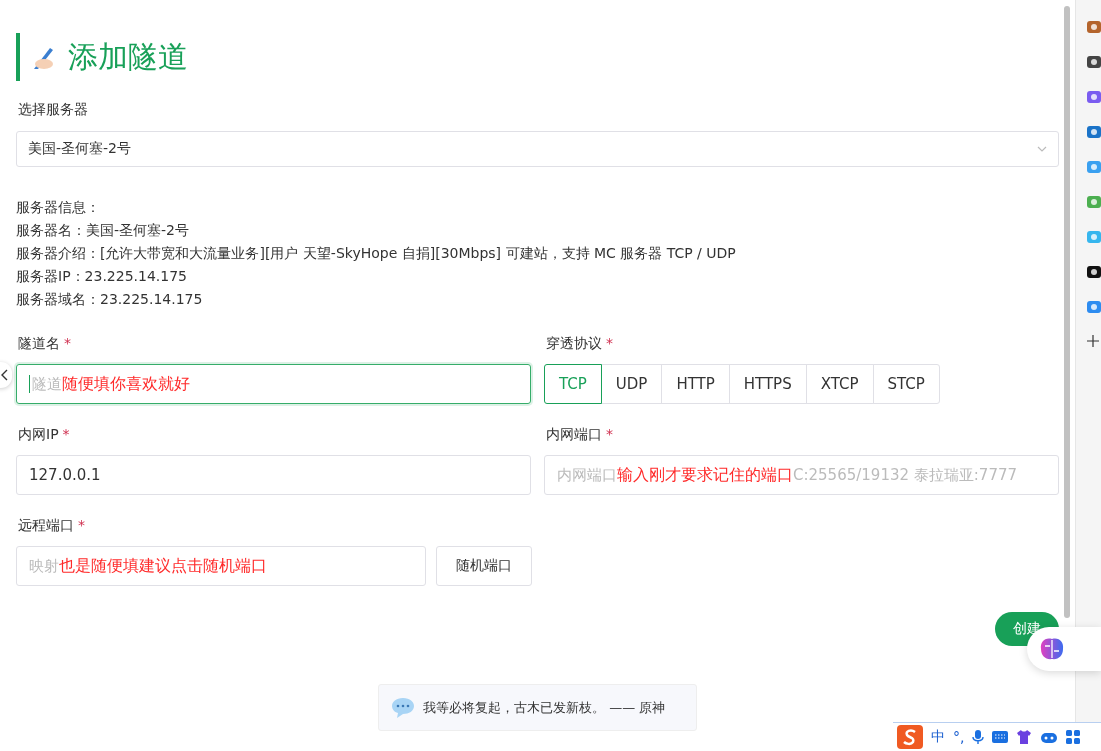 The height and width of the screenshot is (751, 1101). I want to click on field-label: 选择服务器, so click(53, 110).